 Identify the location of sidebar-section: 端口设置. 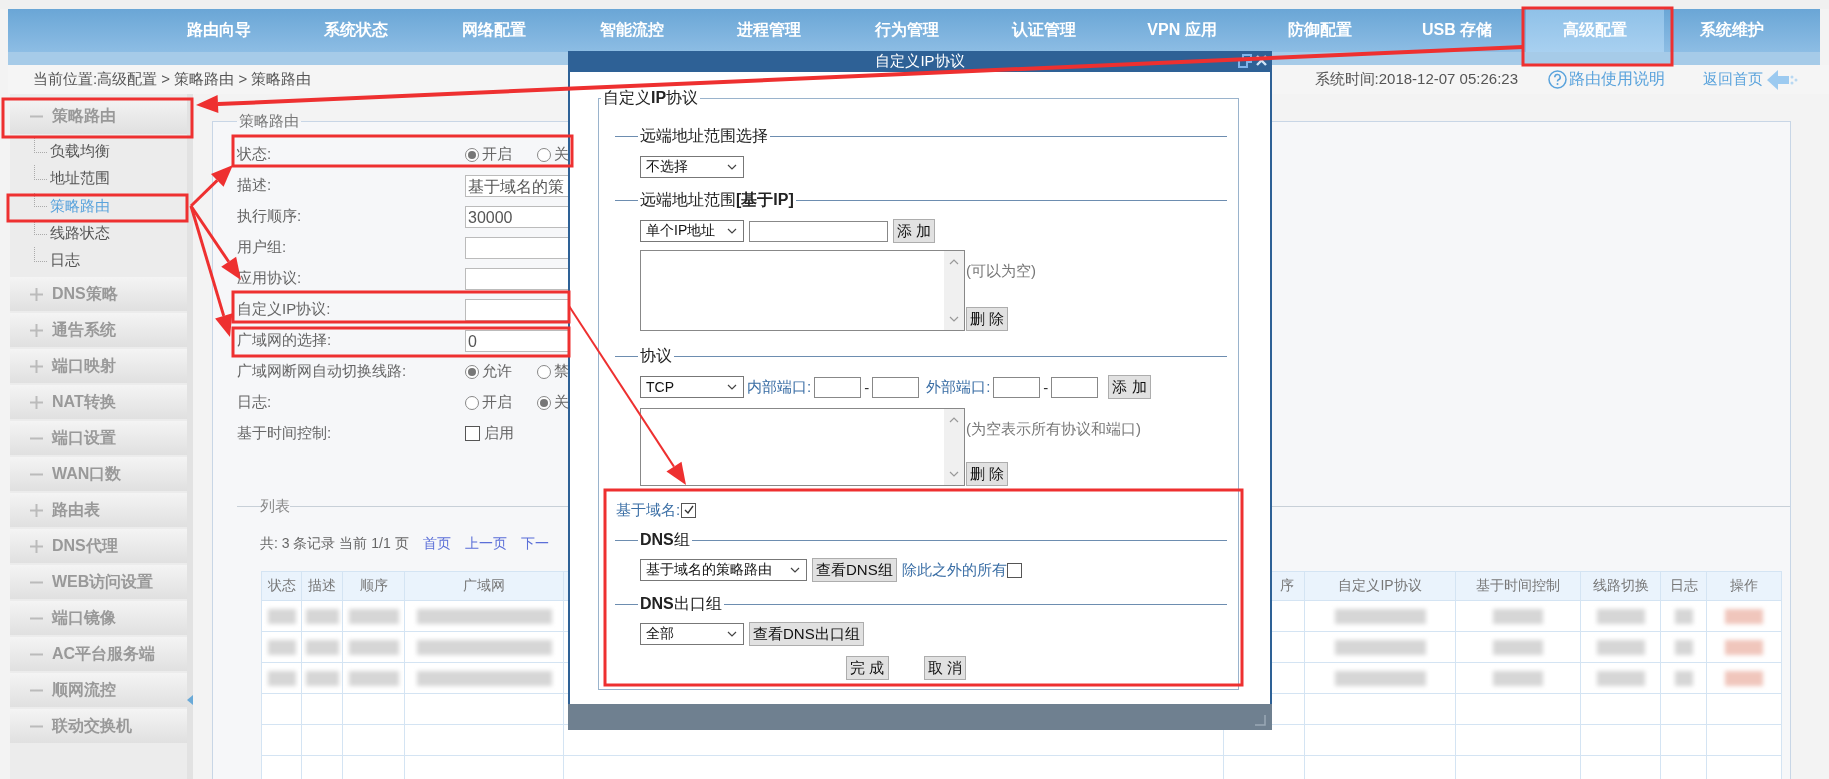
(98, 438).